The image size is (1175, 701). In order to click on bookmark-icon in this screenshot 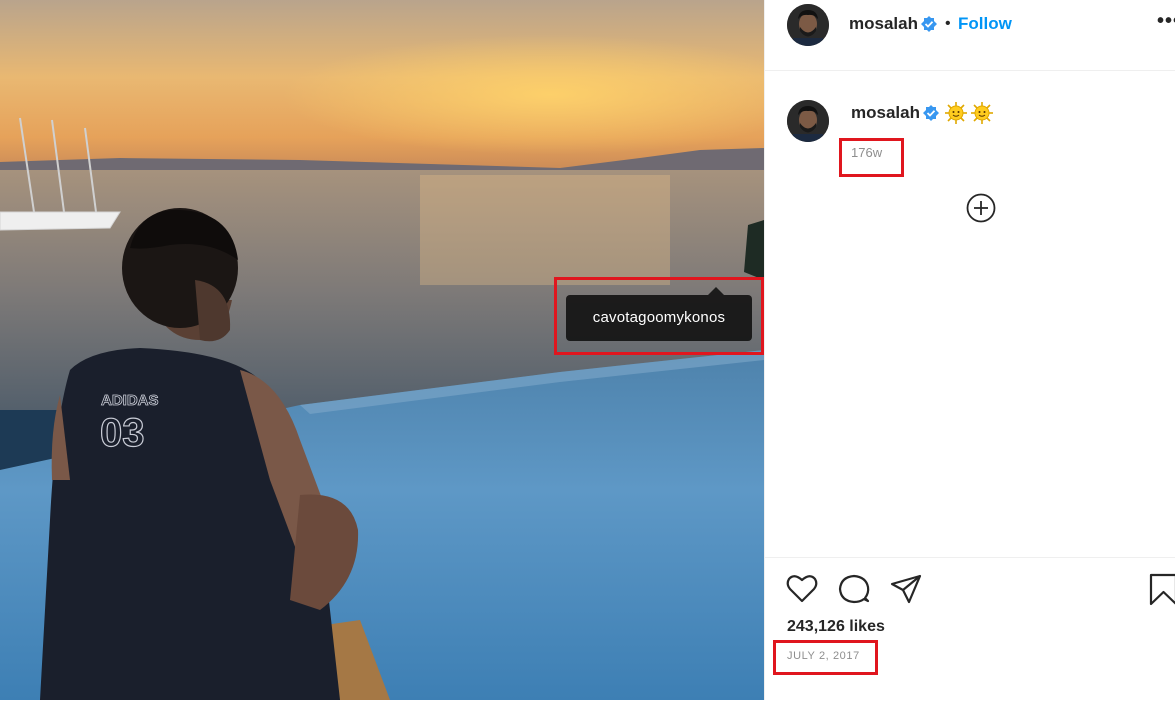, I will do `click(1161, 589)`.